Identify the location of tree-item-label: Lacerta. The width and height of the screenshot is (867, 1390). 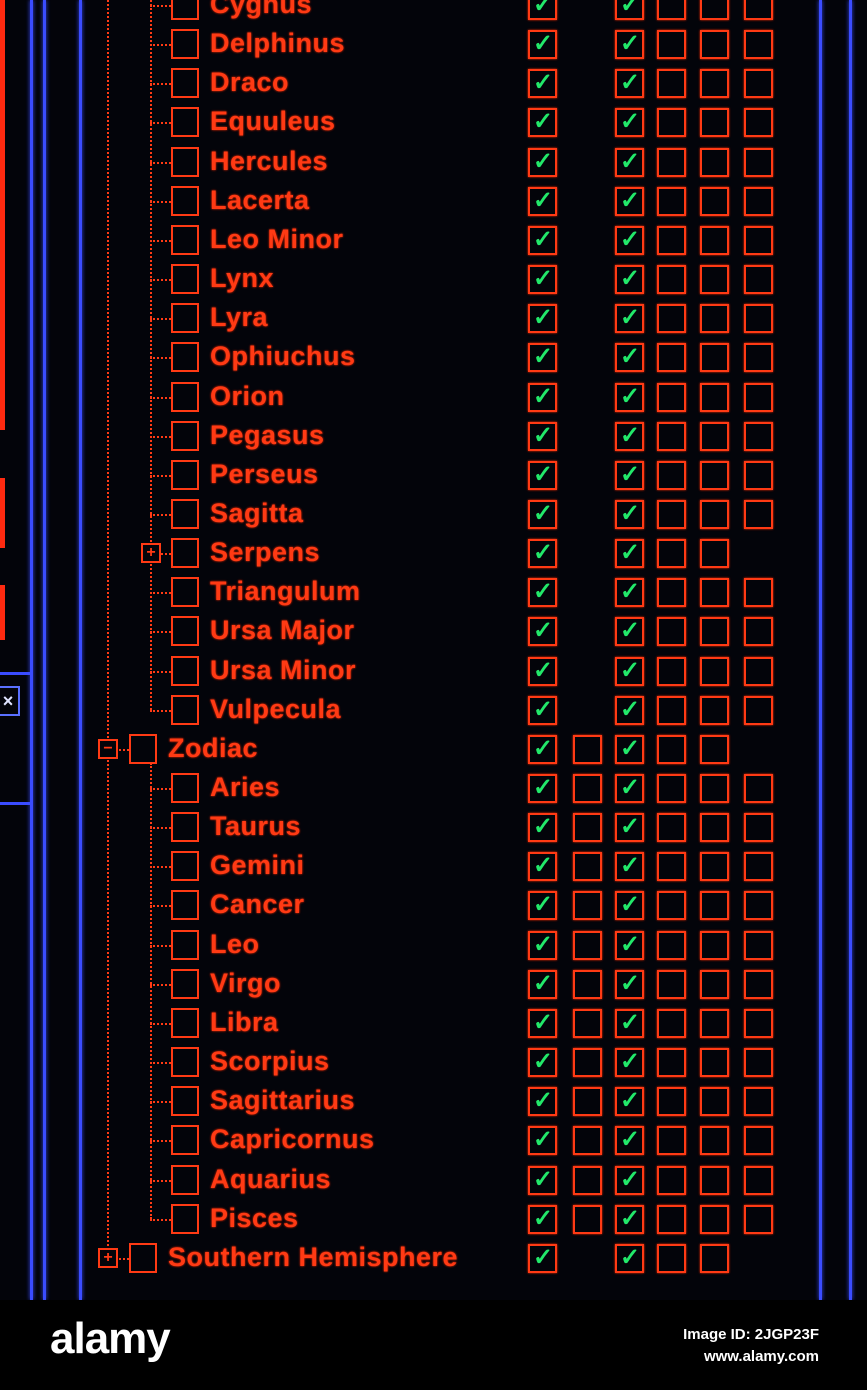
(260, 200).